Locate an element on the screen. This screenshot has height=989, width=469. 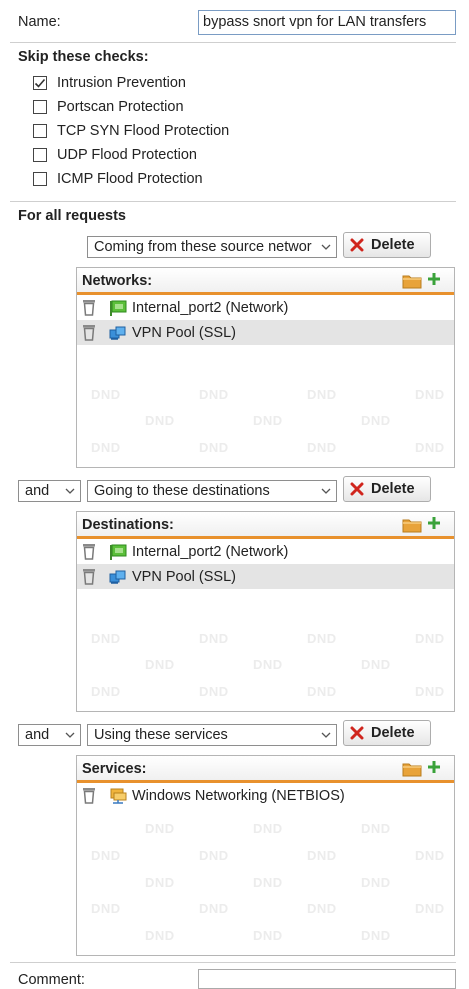
comment-input is located at coordinates (327, 979).